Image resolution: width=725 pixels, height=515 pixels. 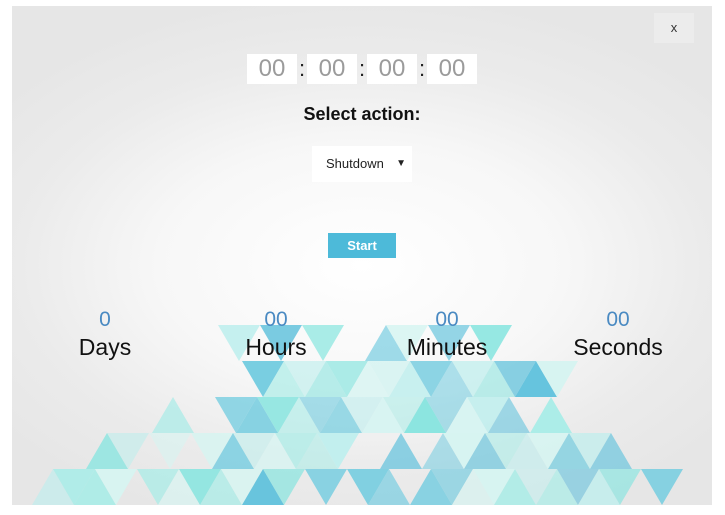 What do you see at coordinates (362, 114) in the screenshot?
I see `select-action-label: Select action:` at bounding box center [362, 114].